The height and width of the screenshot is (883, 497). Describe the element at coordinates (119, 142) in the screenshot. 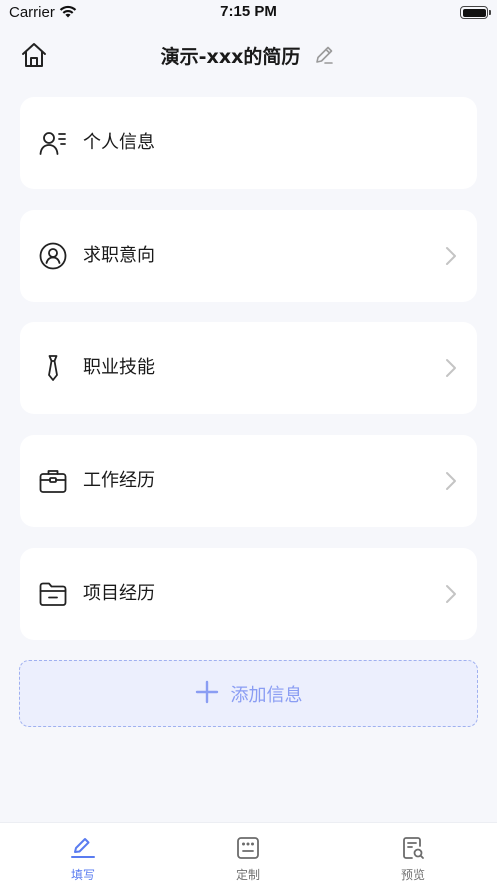

I see `section-label: 个人信息` at that location.